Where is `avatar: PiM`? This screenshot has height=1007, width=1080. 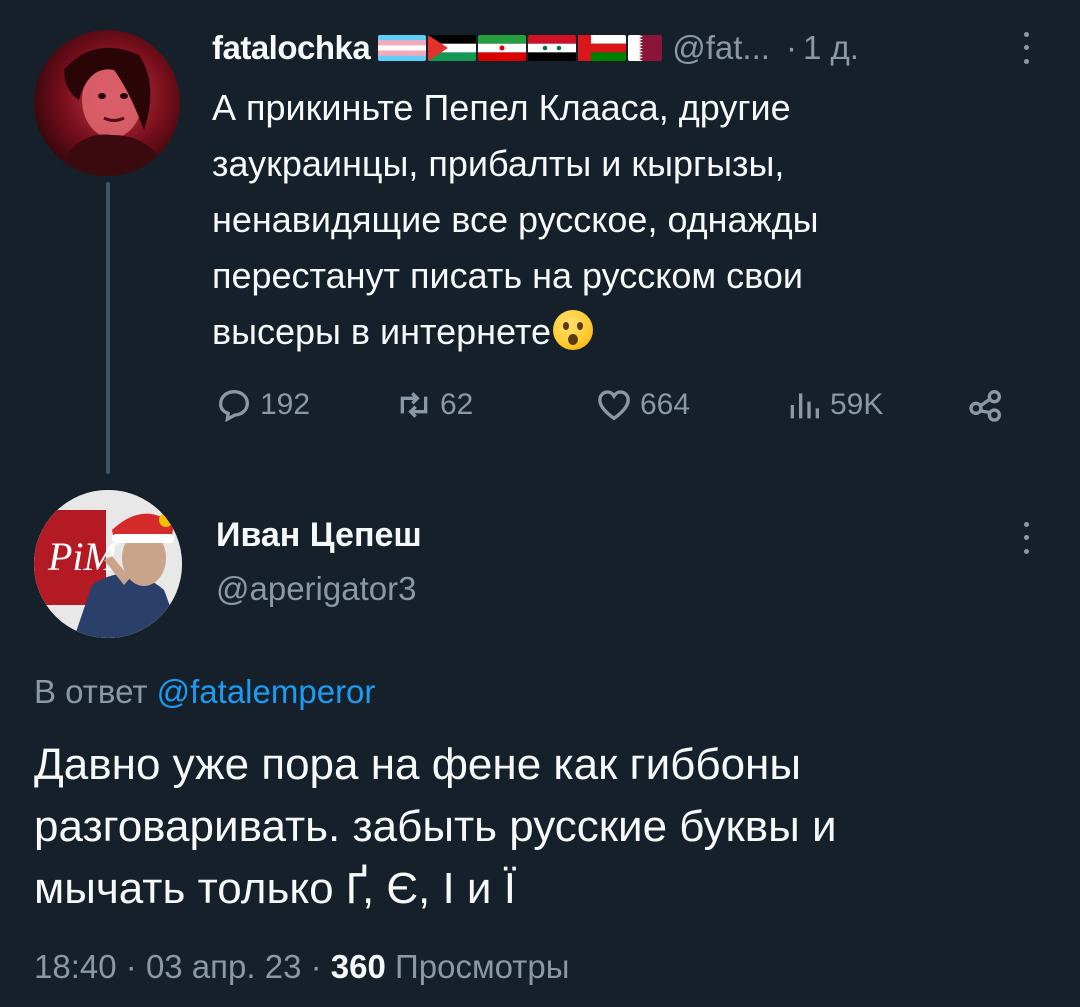 avatar: PiM is located at coordinates (108, 564).